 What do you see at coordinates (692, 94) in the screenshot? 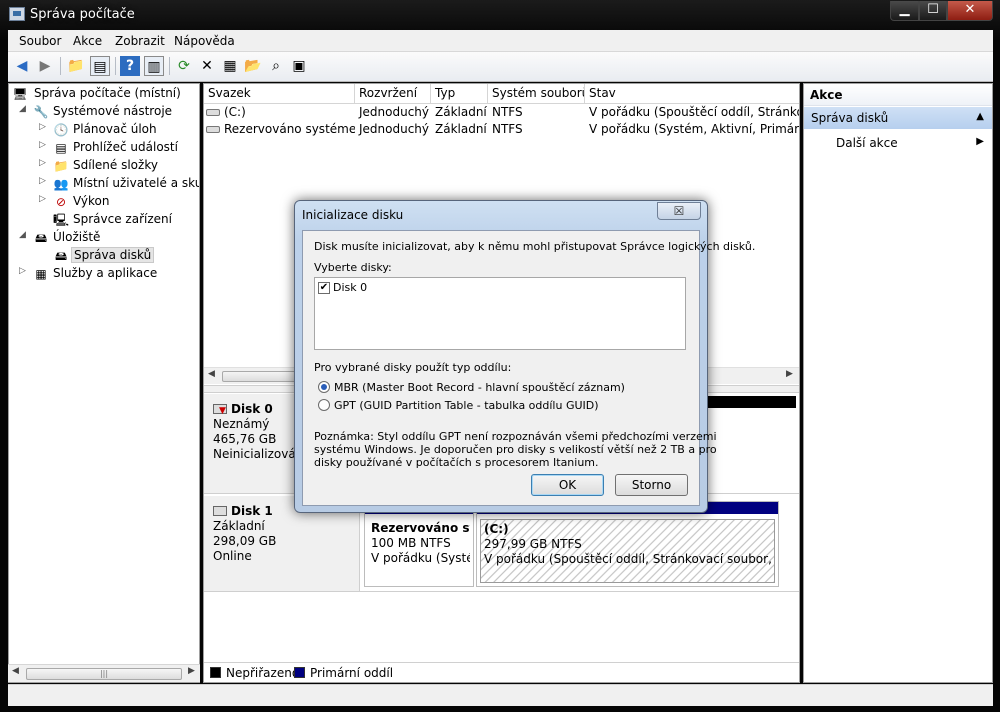
I see `column-status: Stav` at bounding box center [692, 94].